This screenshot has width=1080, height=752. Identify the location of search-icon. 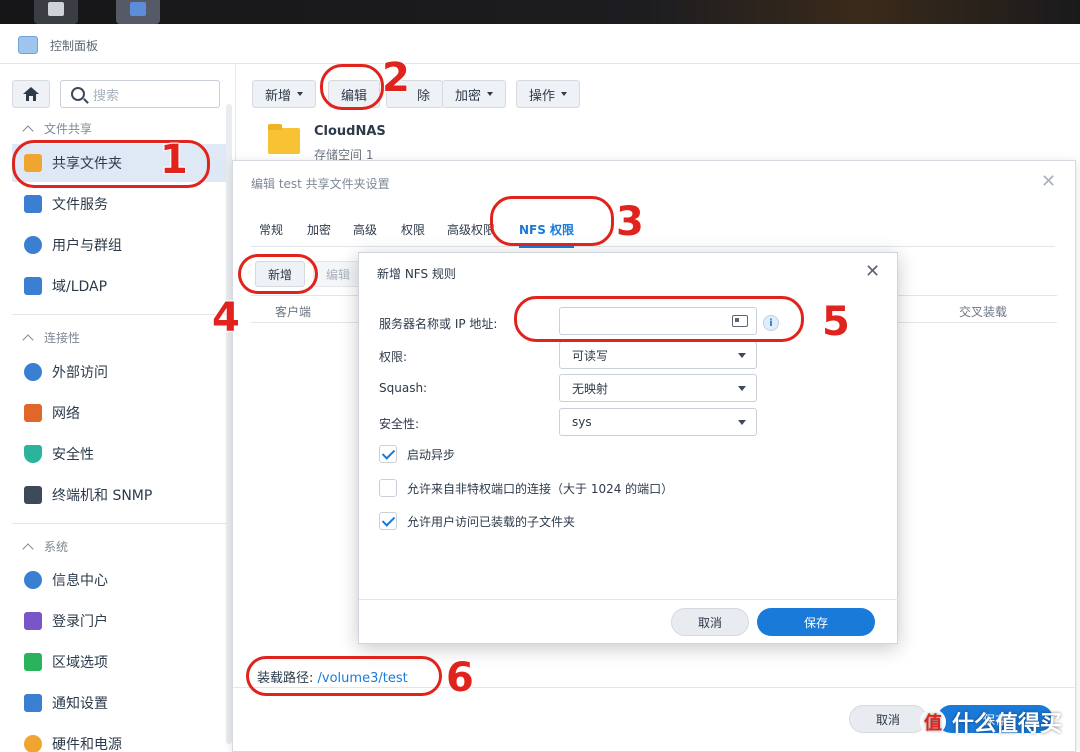
(78, 94).